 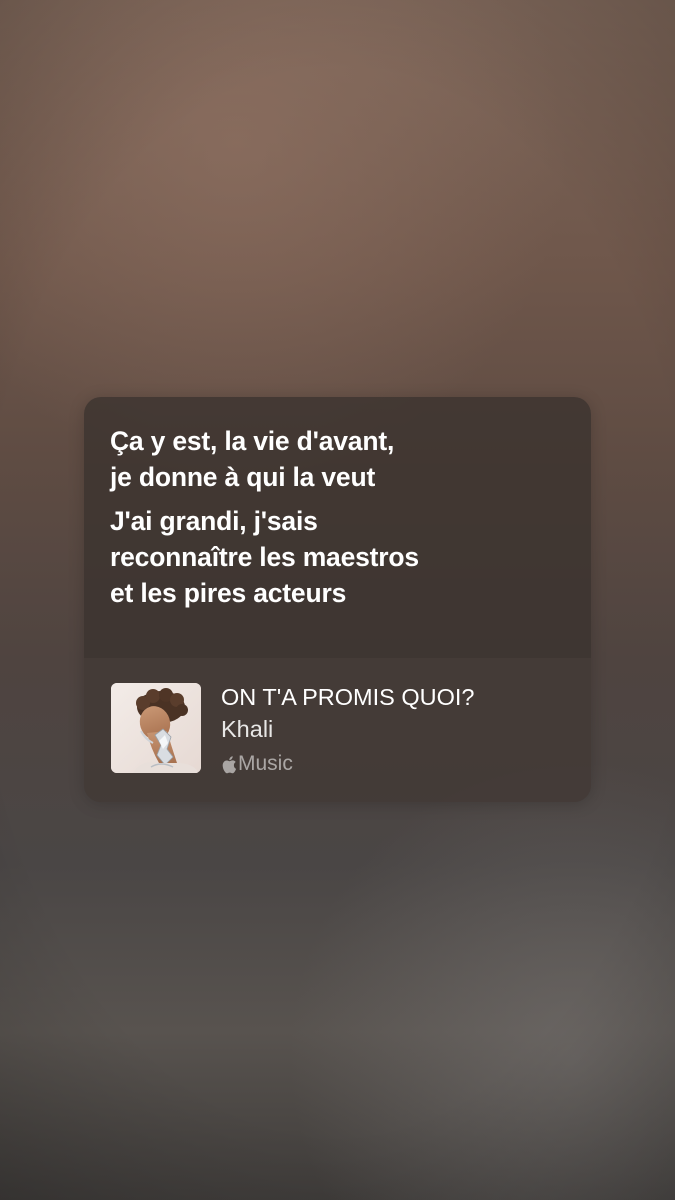 I want to click on album-cover-art, so click(x=156, y=728).